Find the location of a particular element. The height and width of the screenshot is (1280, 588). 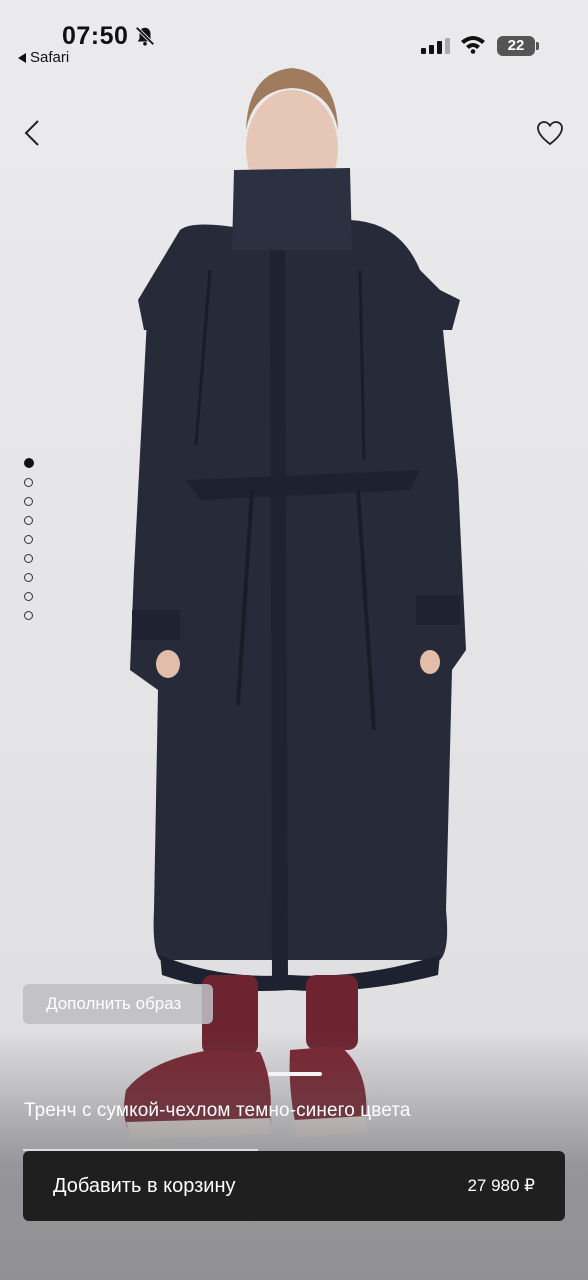

product-price: 27 980 ₽ is located at coordinates (501, 1185).